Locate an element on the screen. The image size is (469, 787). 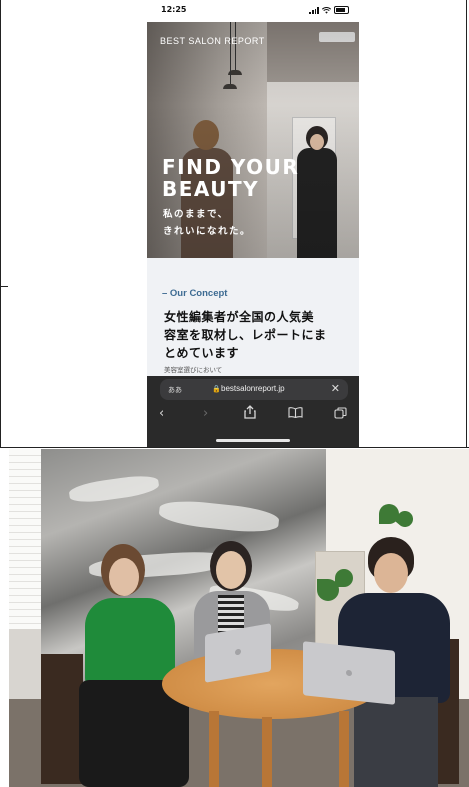
concept-label: – Our Concept is located at coordinates (195, 293).